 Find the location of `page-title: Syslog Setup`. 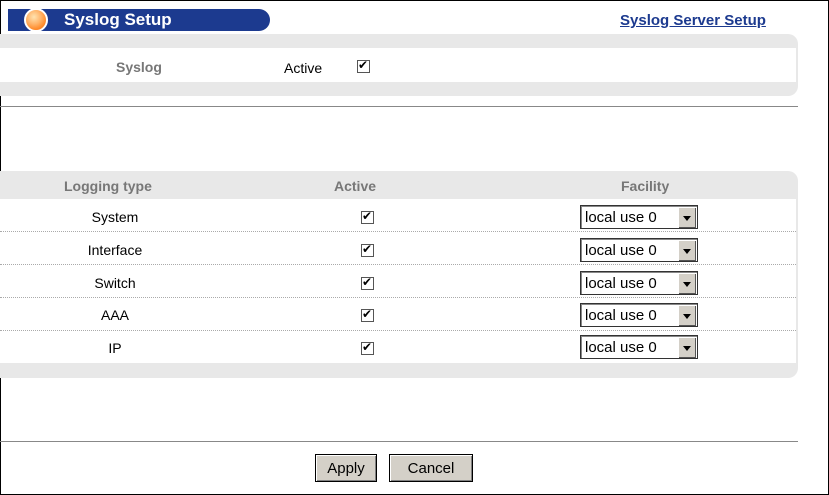

page-title: Syslog Setup is located at coordinates (118, 19).